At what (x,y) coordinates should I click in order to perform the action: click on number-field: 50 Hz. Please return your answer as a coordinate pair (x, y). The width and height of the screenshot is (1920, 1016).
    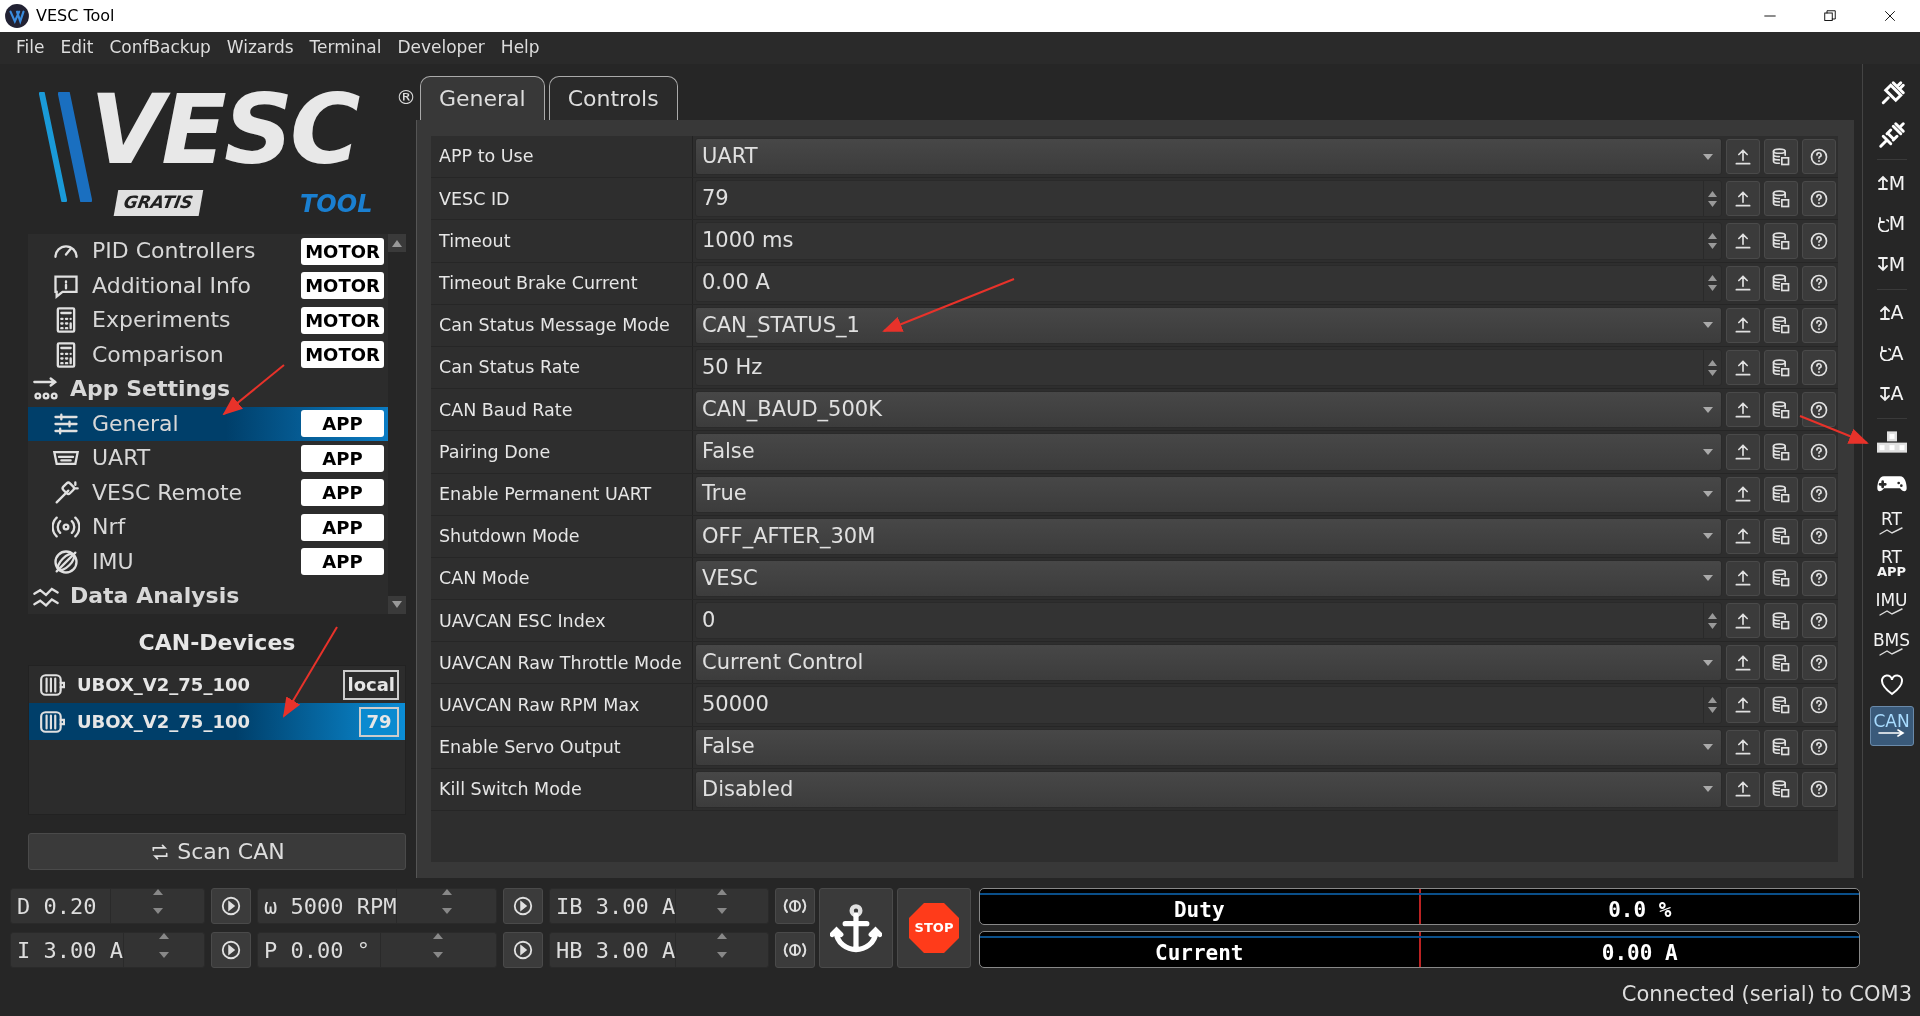
    Looking at the image, I should click on (1208, 367).